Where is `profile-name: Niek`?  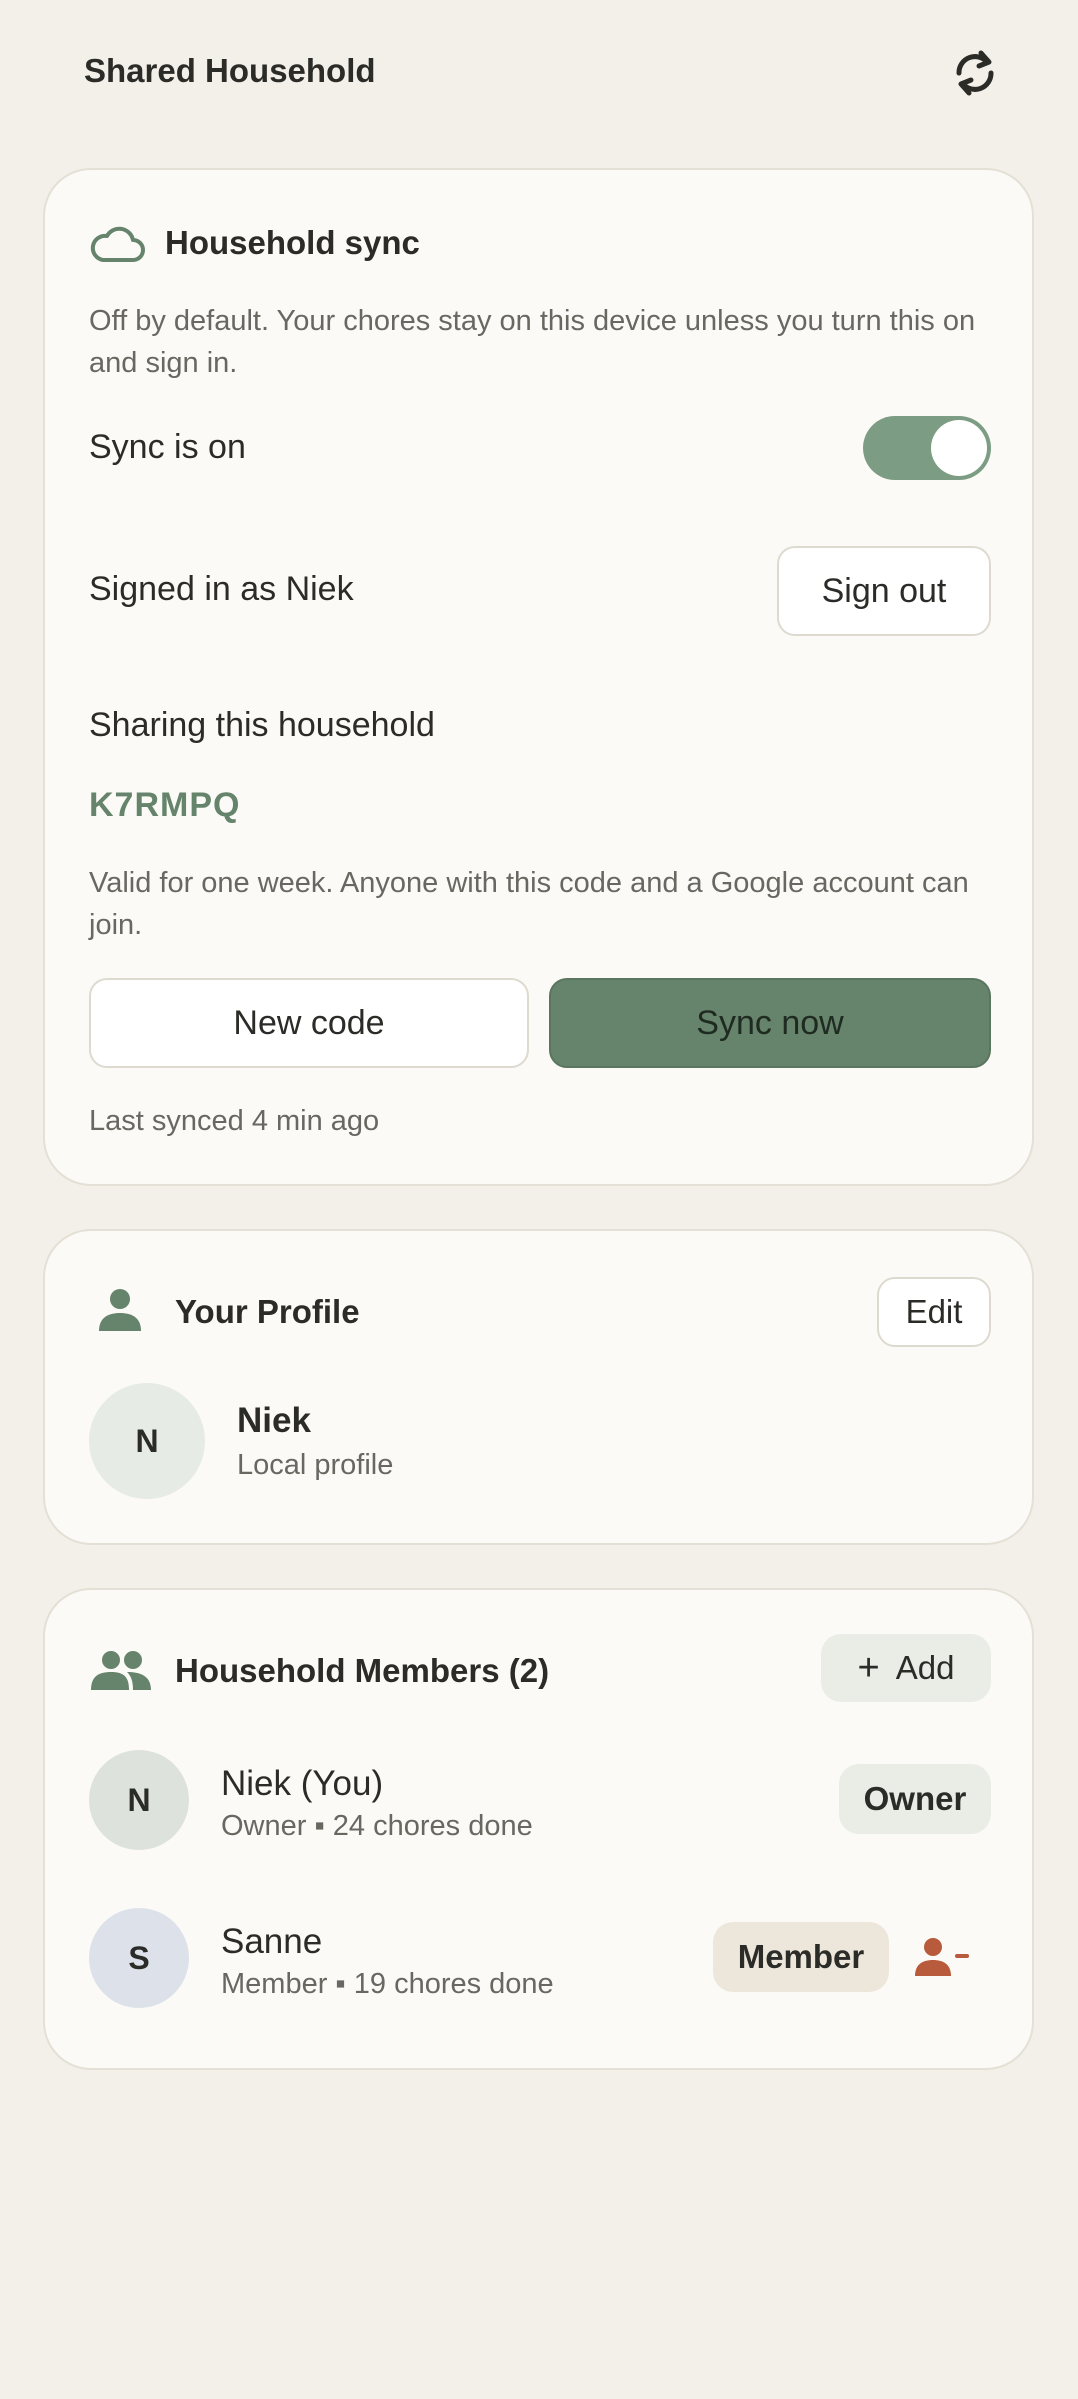
profile-name: Niek is located at coordinates (274, 1420).